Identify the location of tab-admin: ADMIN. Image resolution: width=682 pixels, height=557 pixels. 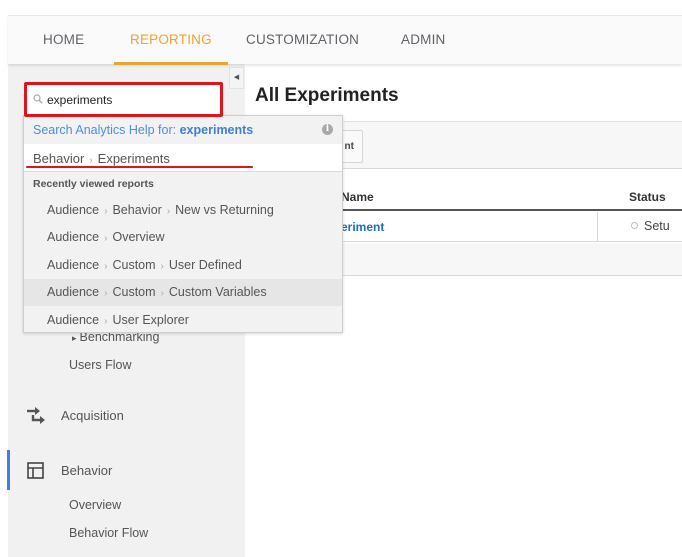
(423, 40).